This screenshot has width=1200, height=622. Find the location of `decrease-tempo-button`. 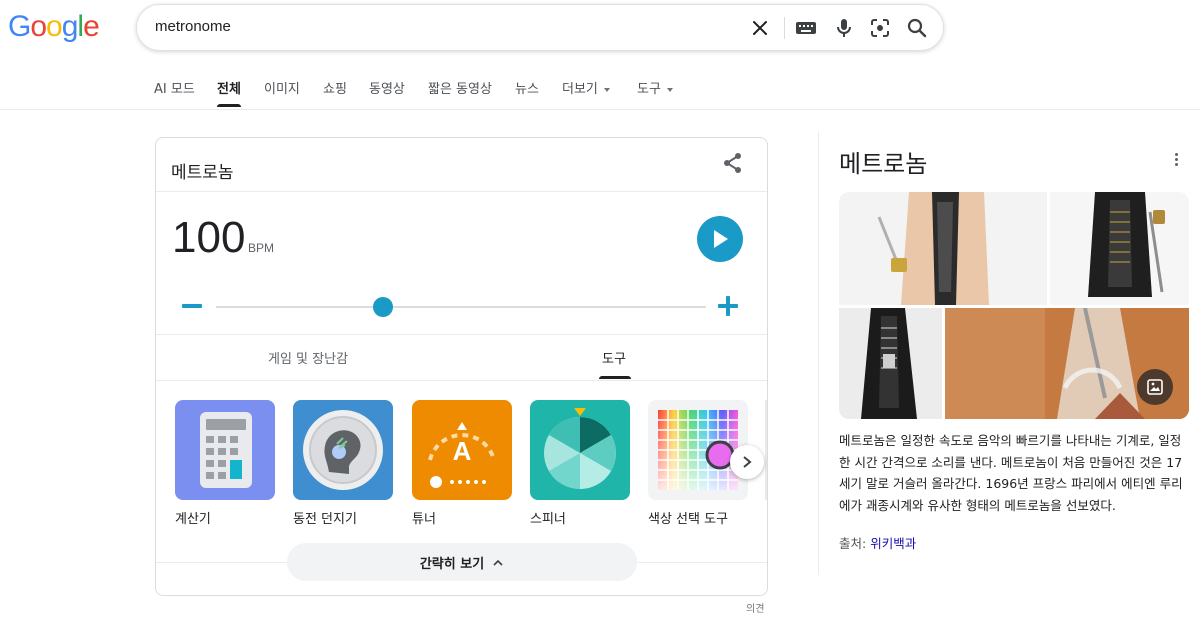

decrease-tempo-button is located at coordinates (192, 306).